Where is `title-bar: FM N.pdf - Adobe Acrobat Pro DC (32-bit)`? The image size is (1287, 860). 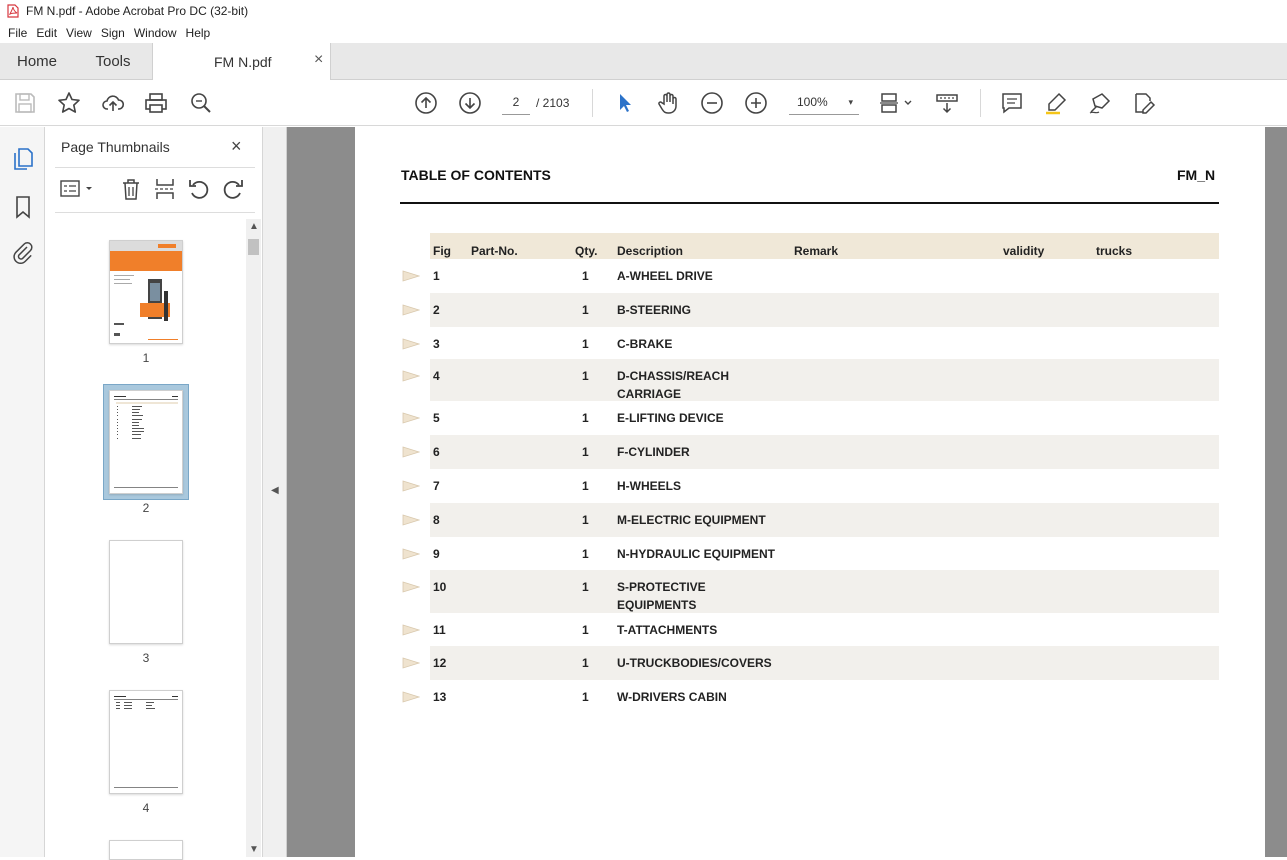 title-bar: FM N.pdf - Adobe Acrobat Pro DC (32-bit) is located at coordinates (643, 11).